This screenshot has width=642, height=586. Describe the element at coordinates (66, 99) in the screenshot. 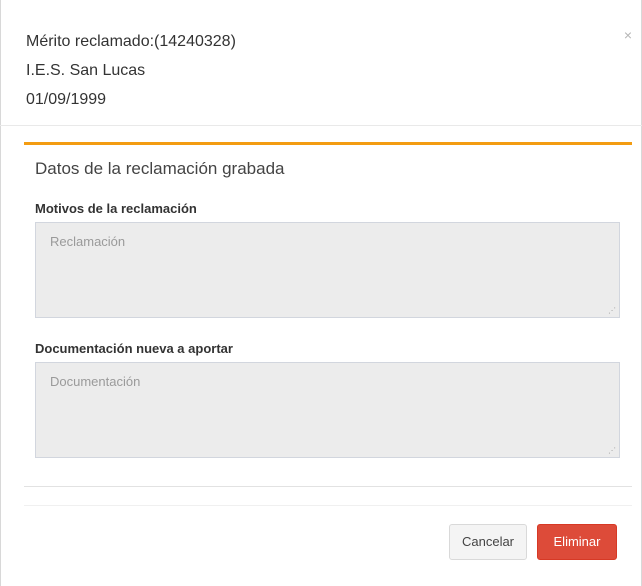

I see `merit-date: 01/09/1999` at that location.